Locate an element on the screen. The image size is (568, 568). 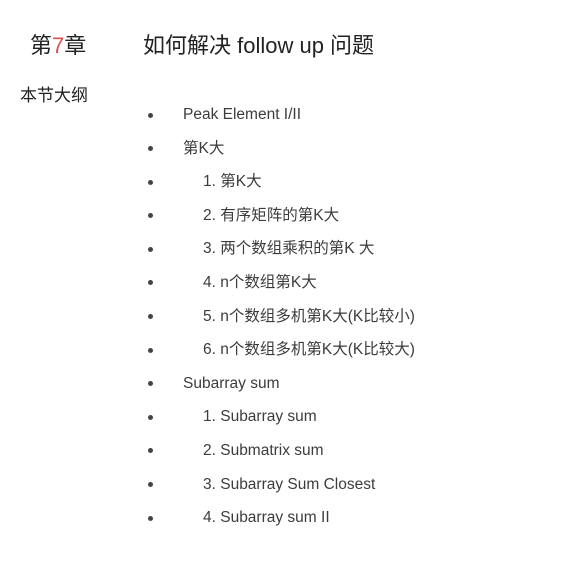
outline-item: 4. n个数组第K大 is located at coordinates (284, 283).